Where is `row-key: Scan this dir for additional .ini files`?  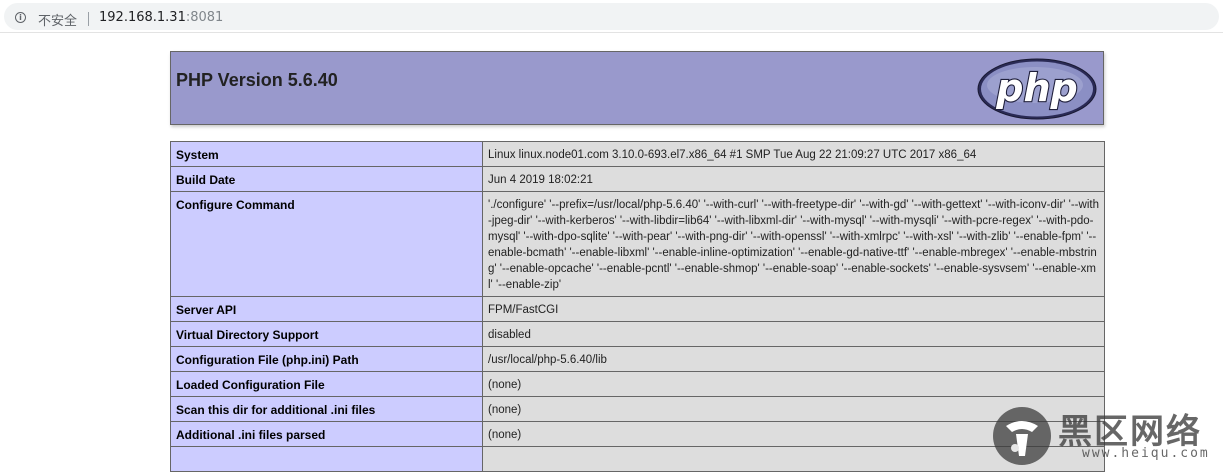
row-key: Scan this dir for additional .ini files is located at coordinates (326, 409).